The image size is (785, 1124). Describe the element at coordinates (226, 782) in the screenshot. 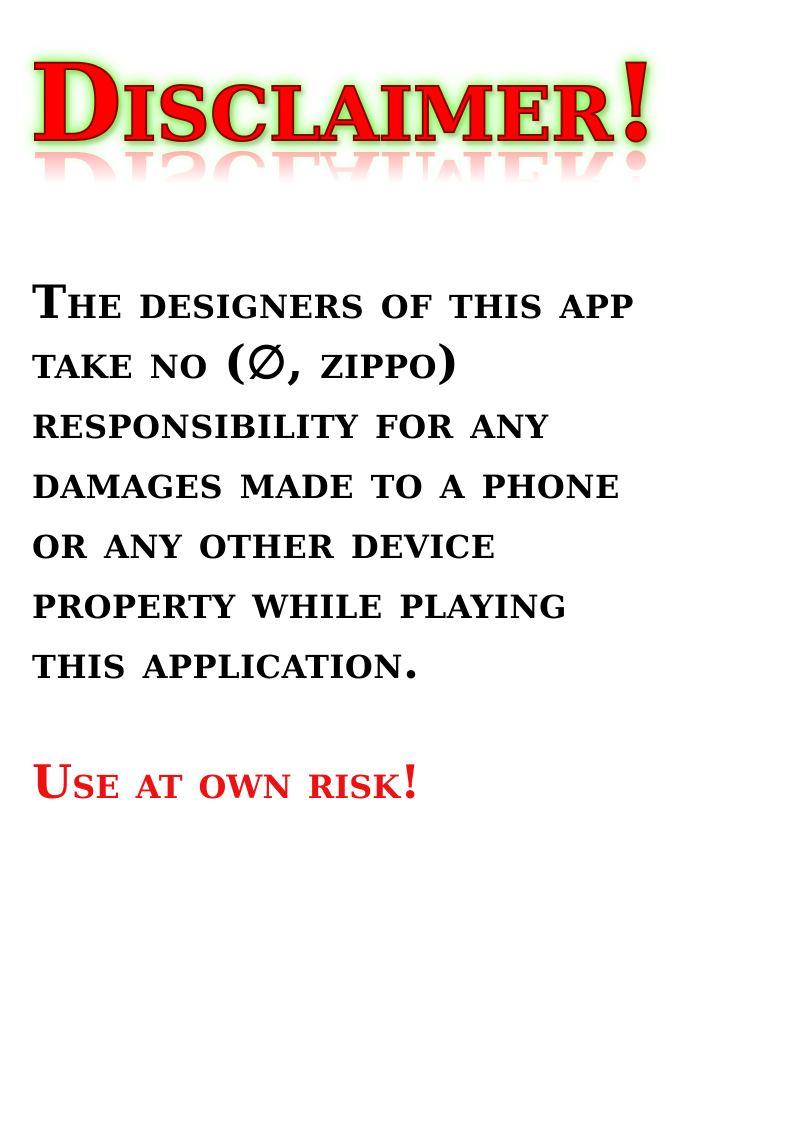

I see `risk-warning: Use at own risk!` at that location.